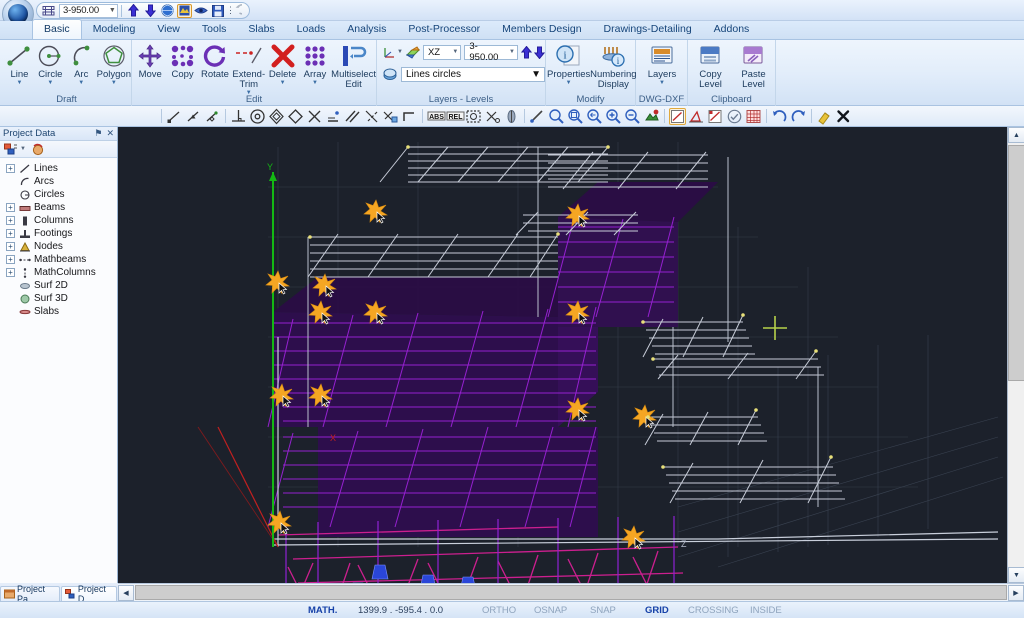  Describe the element at coordinates (81, 65) in the screenshot. I see `arc-button: Arc ▼` at that location.